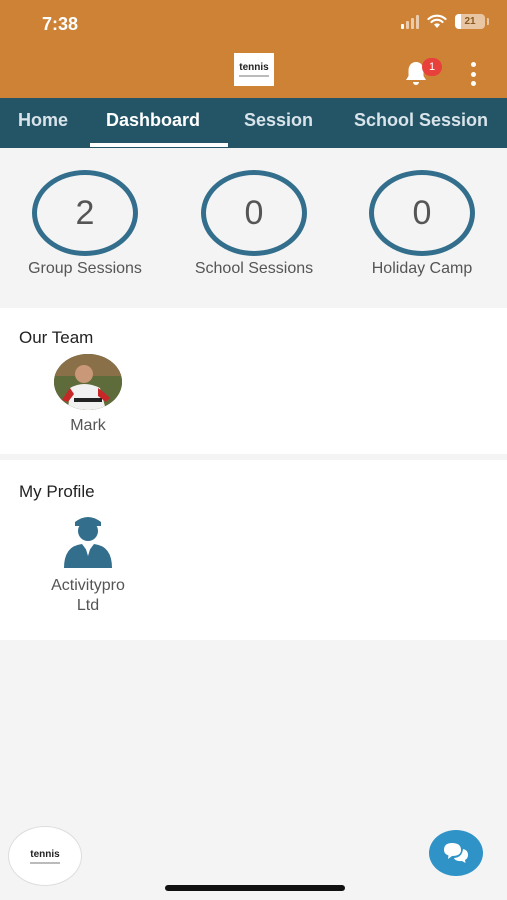 The image size is (507, 900). What do you see at coordinates (57, 491) in the screenshot?
I see `my-profile-title: My Profile` at bounding box center [57, 491].